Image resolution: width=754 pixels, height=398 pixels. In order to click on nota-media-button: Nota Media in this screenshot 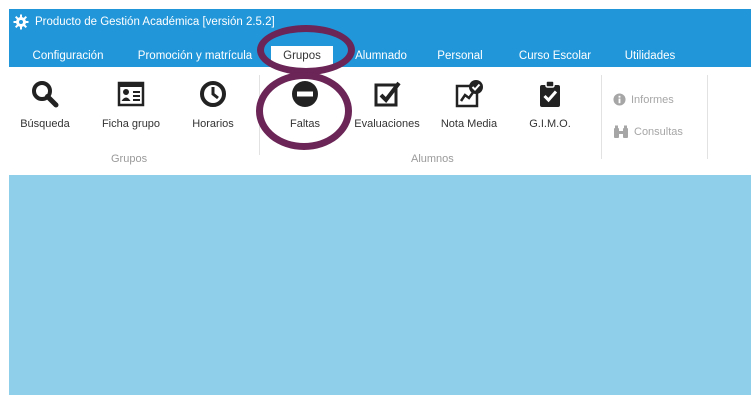, I will do `click(469, 104)`.